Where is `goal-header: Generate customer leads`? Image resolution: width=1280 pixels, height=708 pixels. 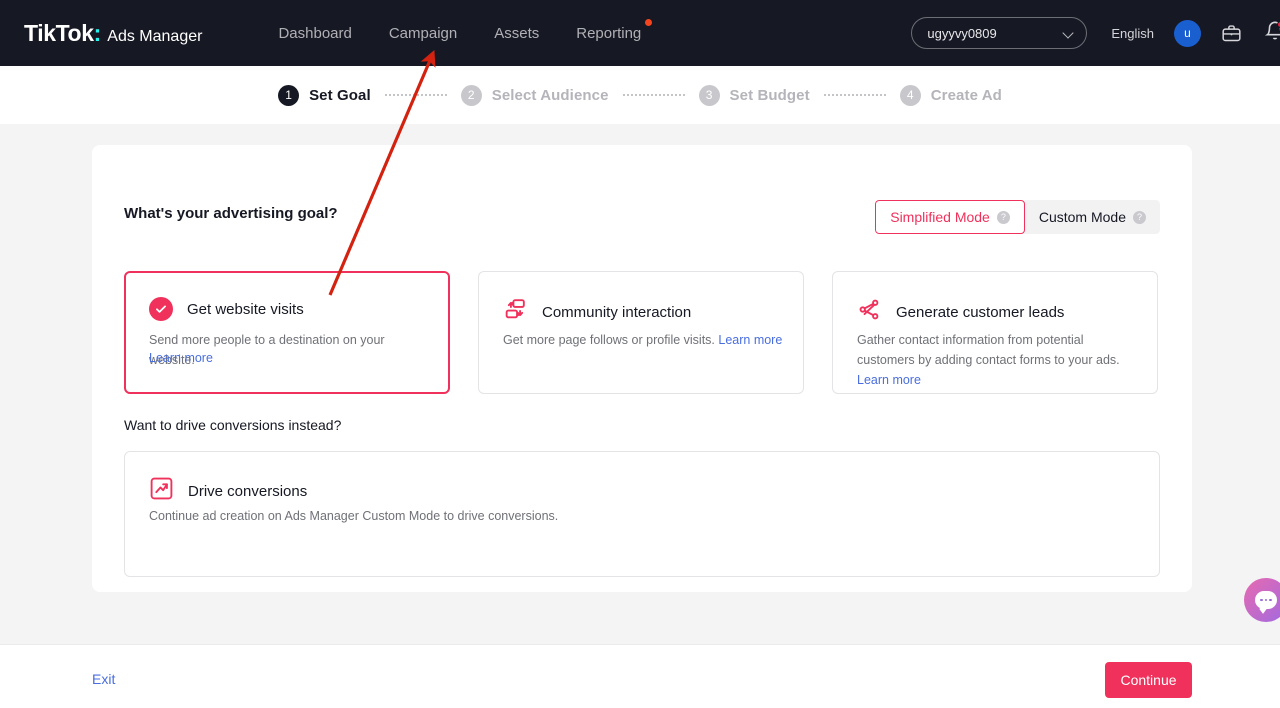 goal-header: Generate customer leads is located at coordinates (960, 312).